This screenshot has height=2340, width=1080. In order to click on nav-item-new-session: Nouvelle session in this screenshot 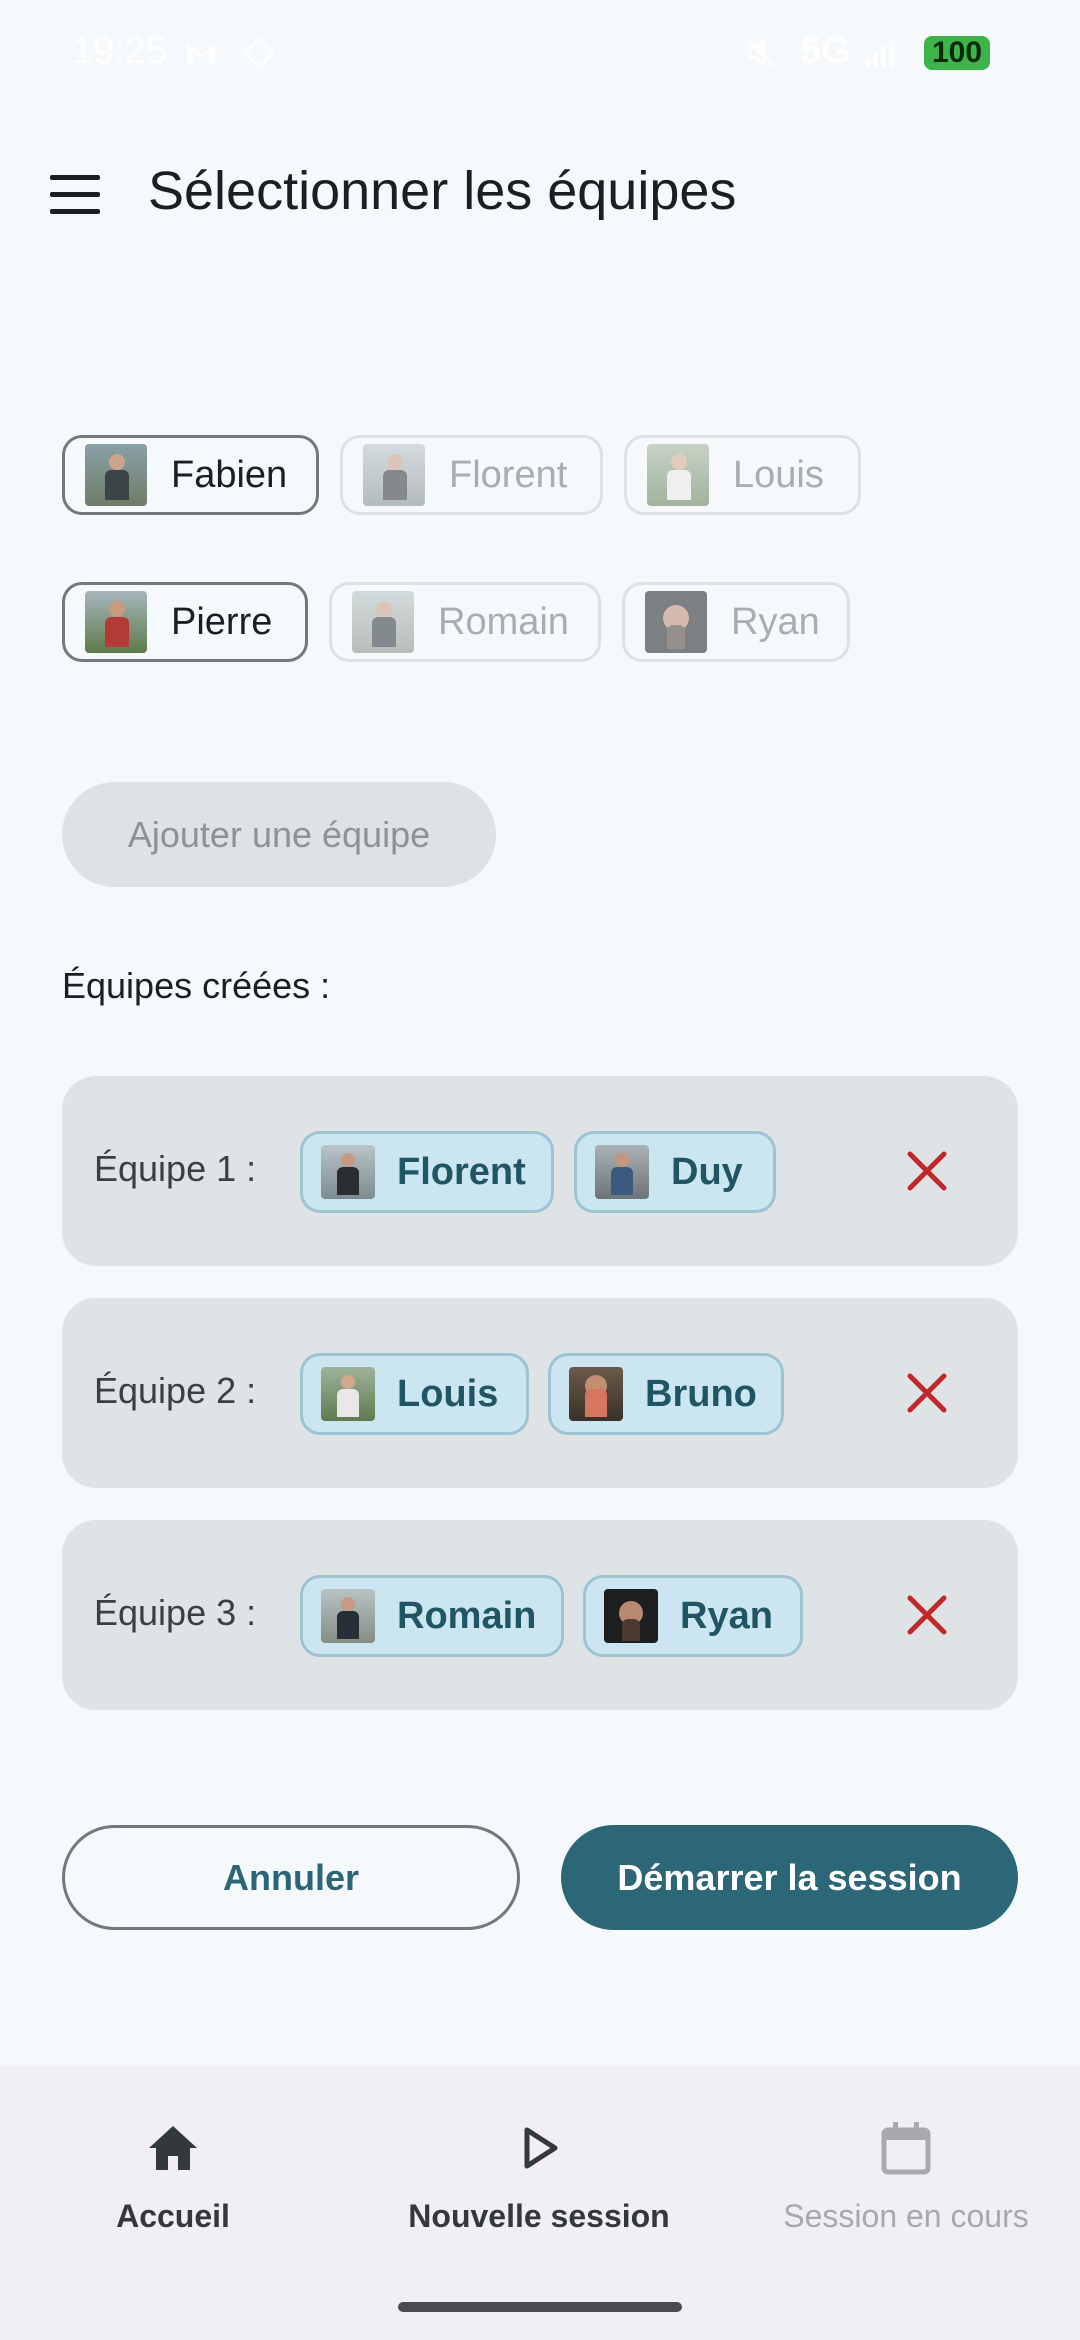, I will do `click(539, 2166)`.